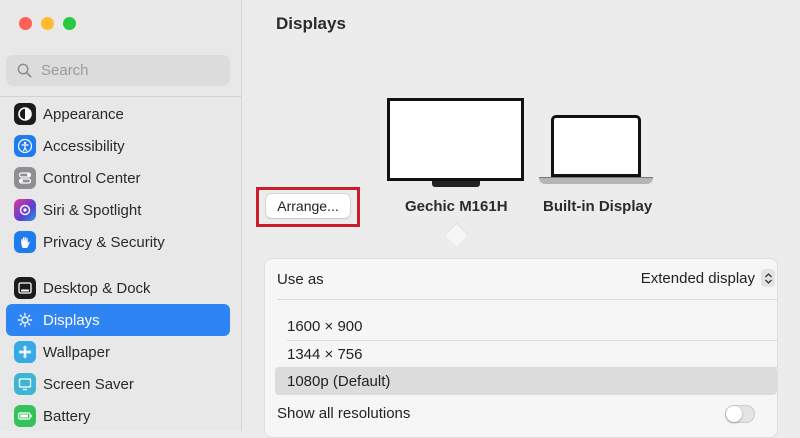 This screenshot has height=438, width=800. What do you see at coordinates (596, 146) in the screenshot?
I see `laptop-icon` at bounding box center [596, 146].